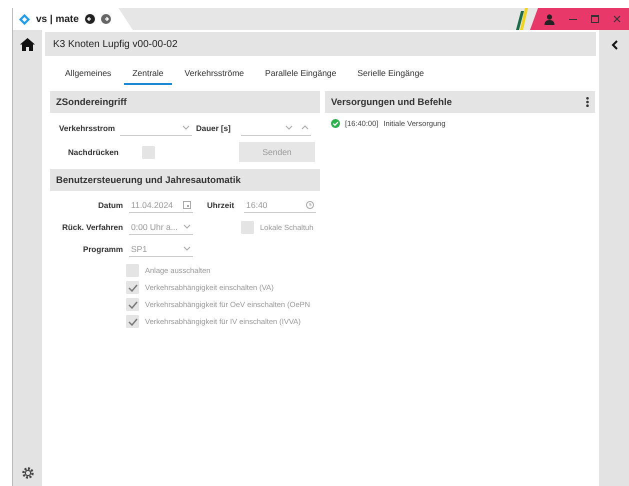 The height and width of the screenshot is (486, 629). Describe the element at coordinates (549, 19) in the screenshot. I see `user-icon` at that location.